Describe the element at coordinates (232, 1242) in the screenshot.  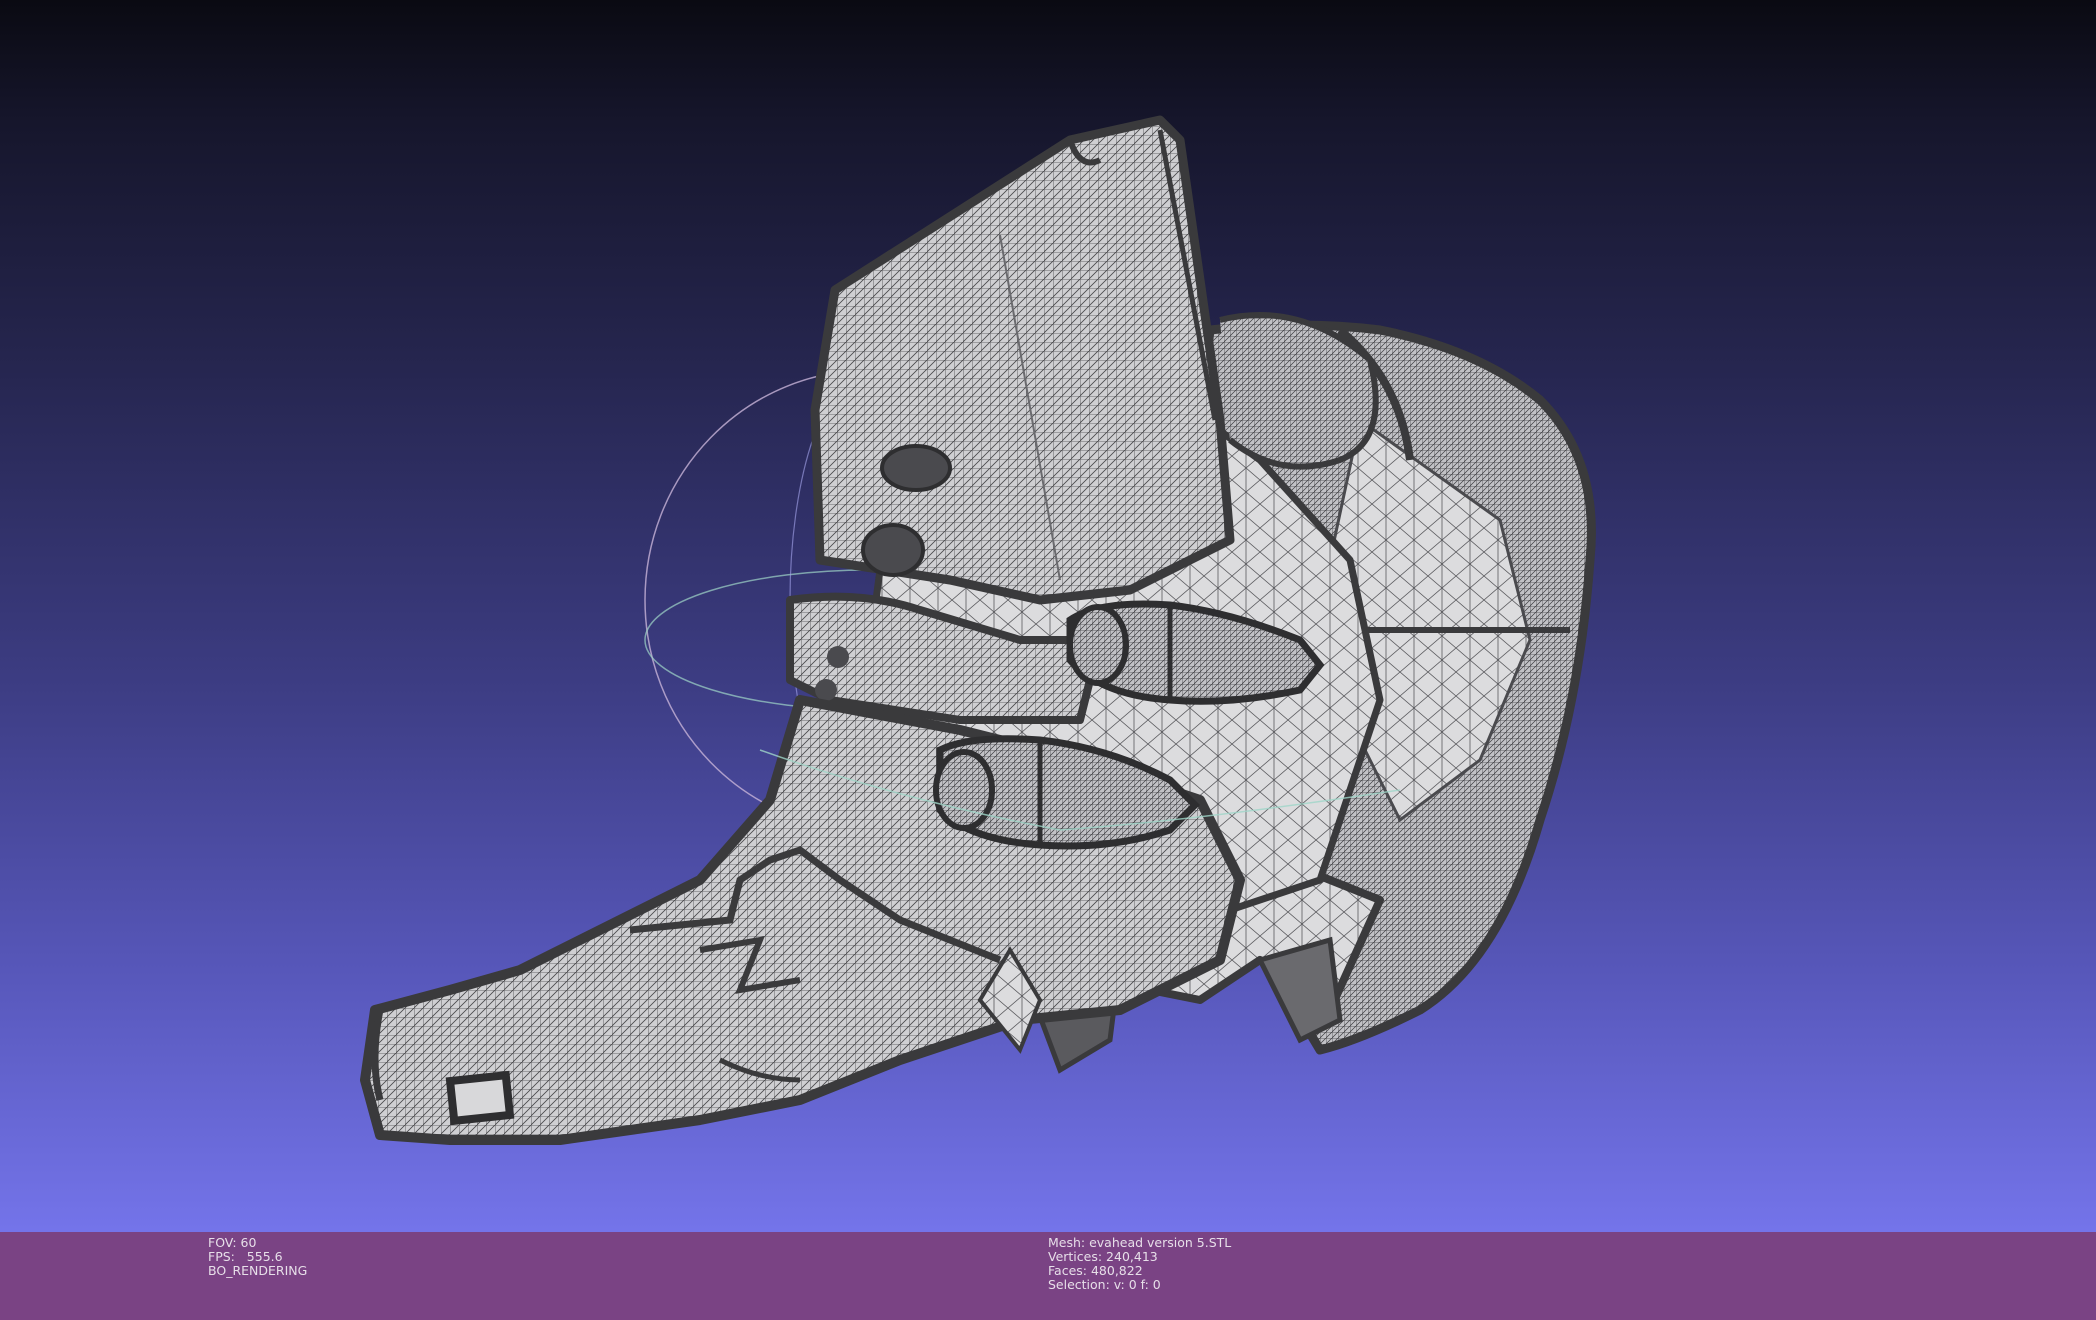
I see `fov-readout: FOV: 60` at that location.